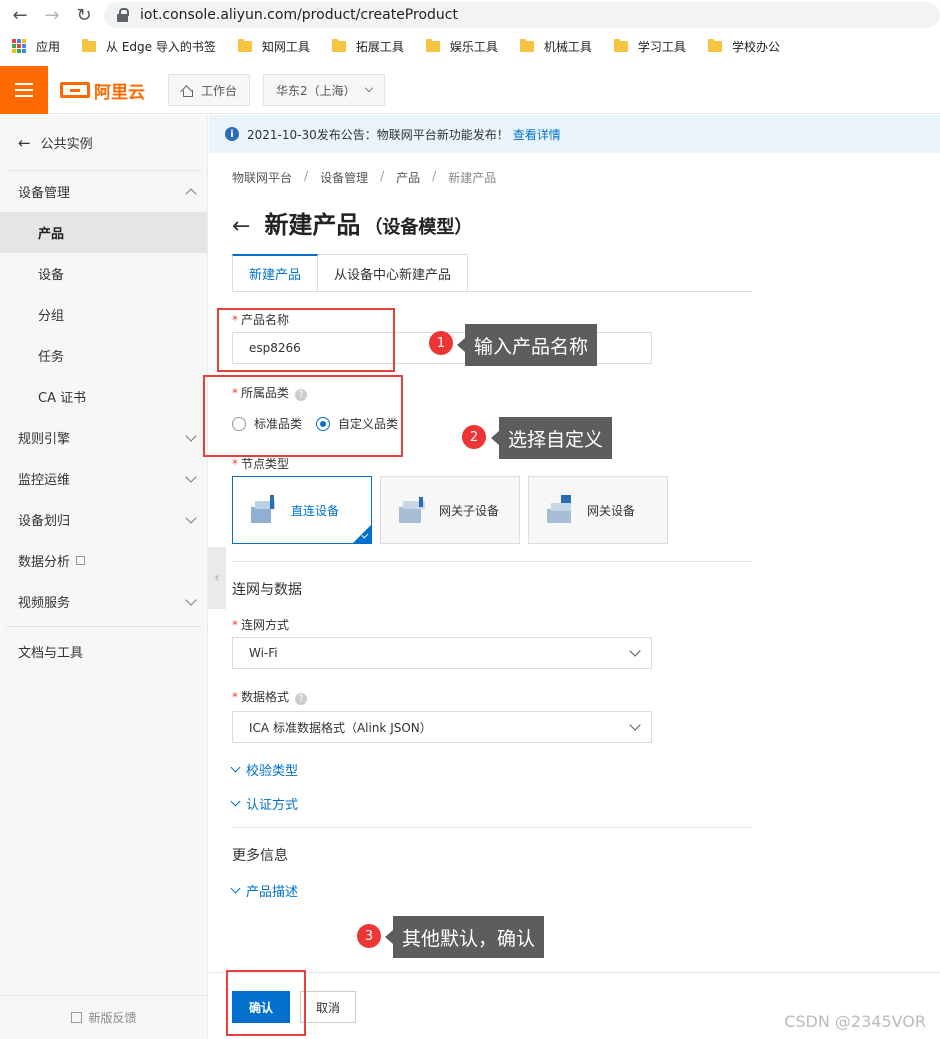 The width and height of the screenshot is (940, 1039). What do you see at coordinates (461, 46) in the screenshot?
I see `bookmark-folder: 娱乐工具` at bounding box center [461, 46].